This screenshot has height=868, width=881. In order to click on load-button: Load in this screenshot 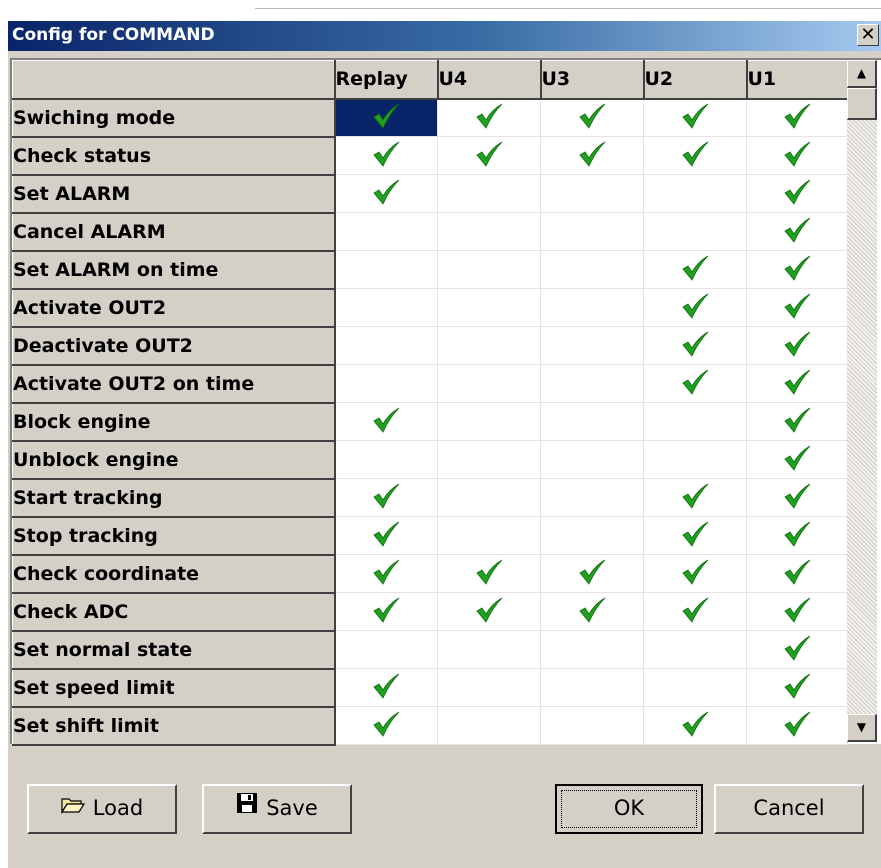, I will do `click(102, 809)`.